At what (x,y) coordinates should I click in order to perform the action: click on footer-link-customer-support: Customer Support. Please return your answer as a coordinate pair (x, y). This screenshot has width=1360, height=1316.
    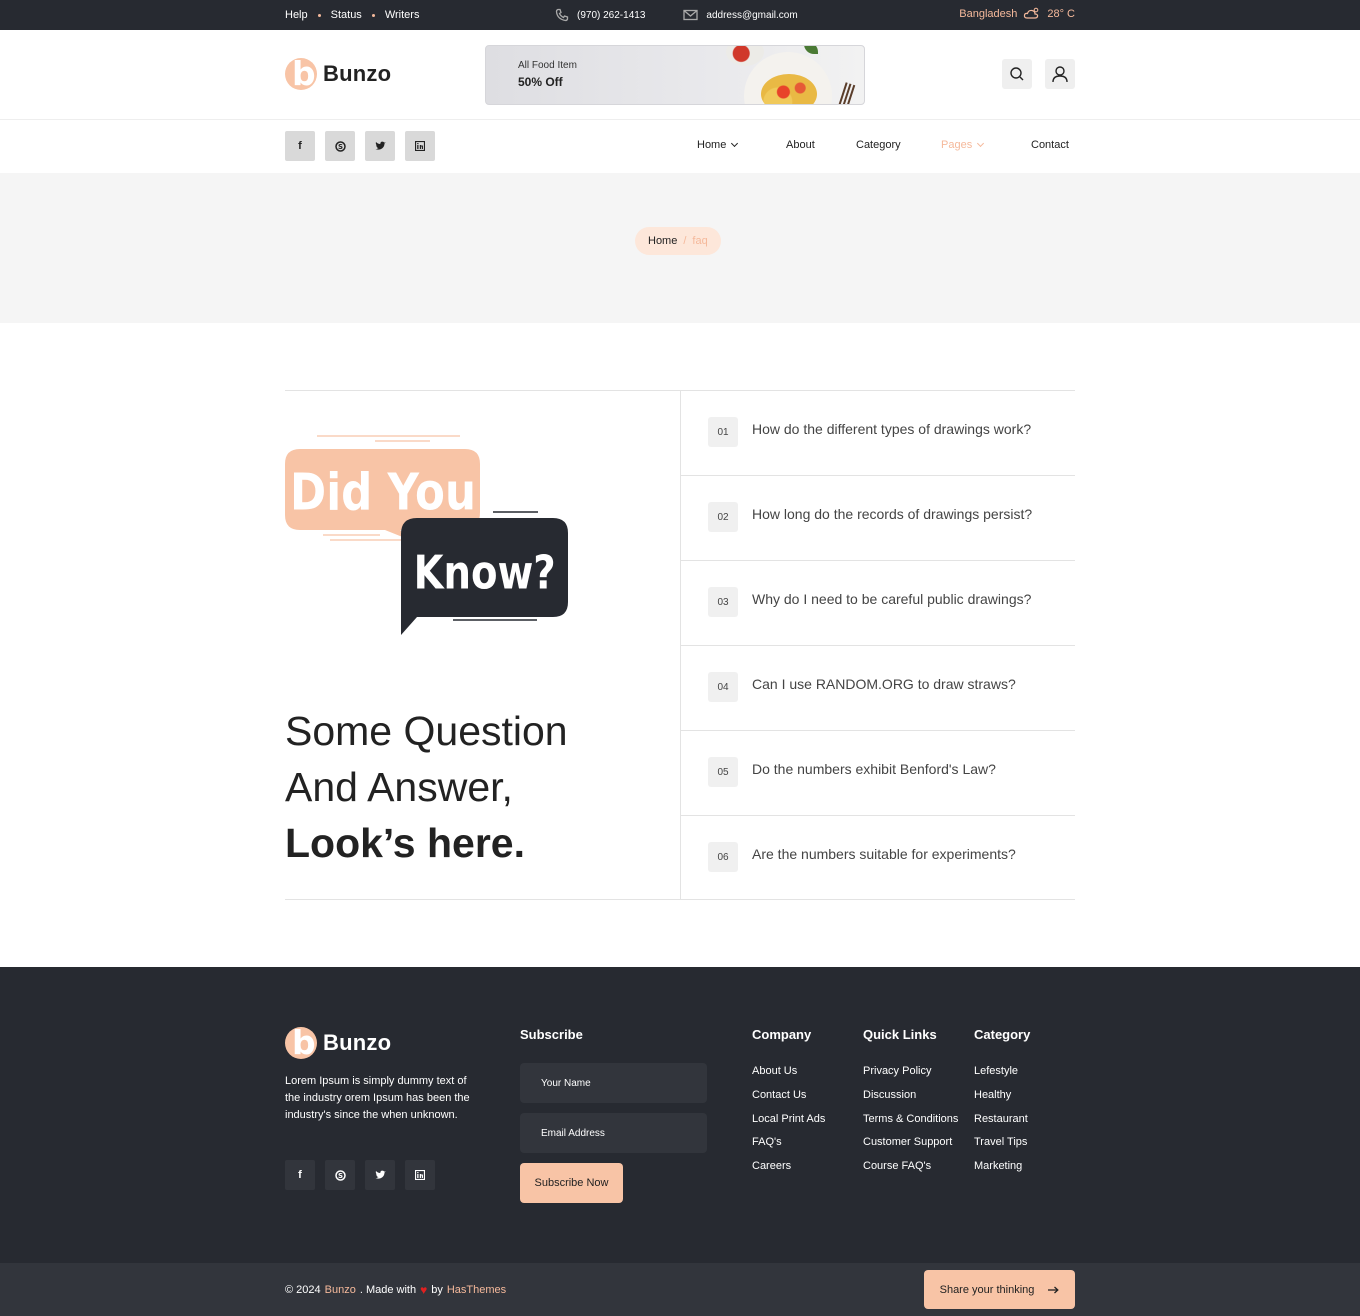
    Looking at the image, I should click on (907, 1142).